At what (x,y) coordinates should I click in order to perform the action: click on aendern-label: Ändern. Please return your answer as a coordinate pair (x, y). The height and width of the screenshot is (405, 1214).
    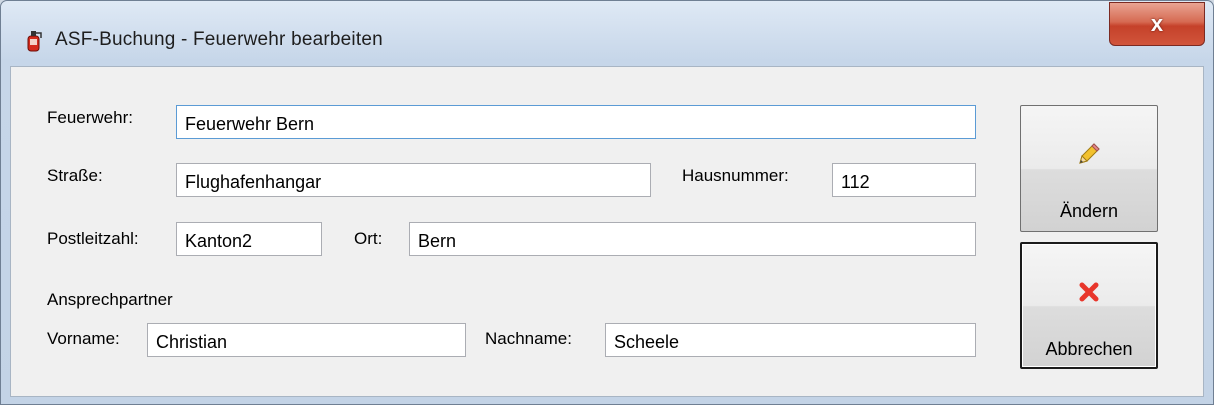
    Looking at the image, I should click on (1089, 211).